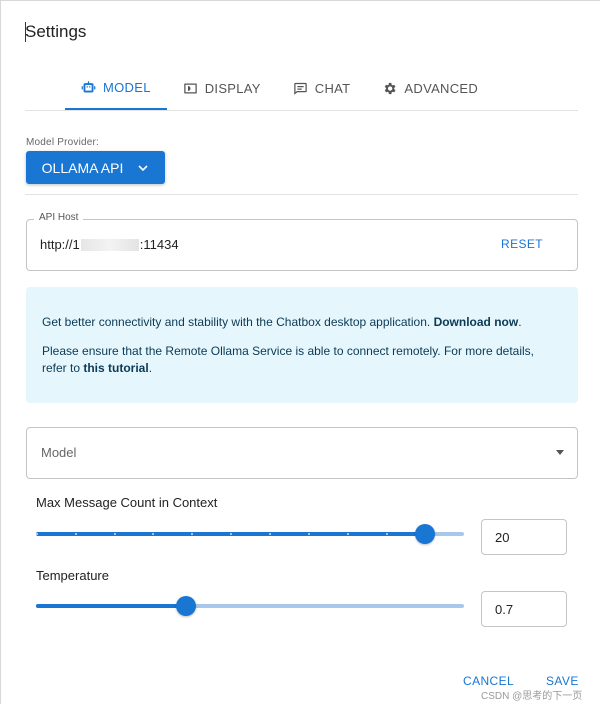  What do you see at coordinates (425, 534) in the screenshot?
I see `max-message-slider-thumb` at bounding box center [425, 534].